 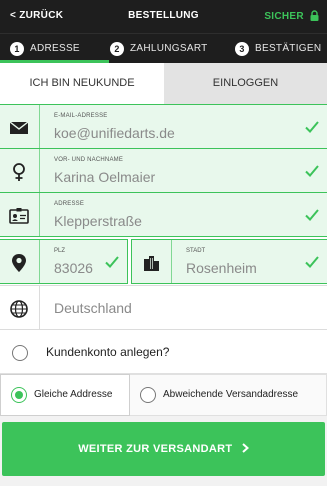 I want to click on step-confirm: 3 BESTÄTIGEN, so click(x=278, y=49).